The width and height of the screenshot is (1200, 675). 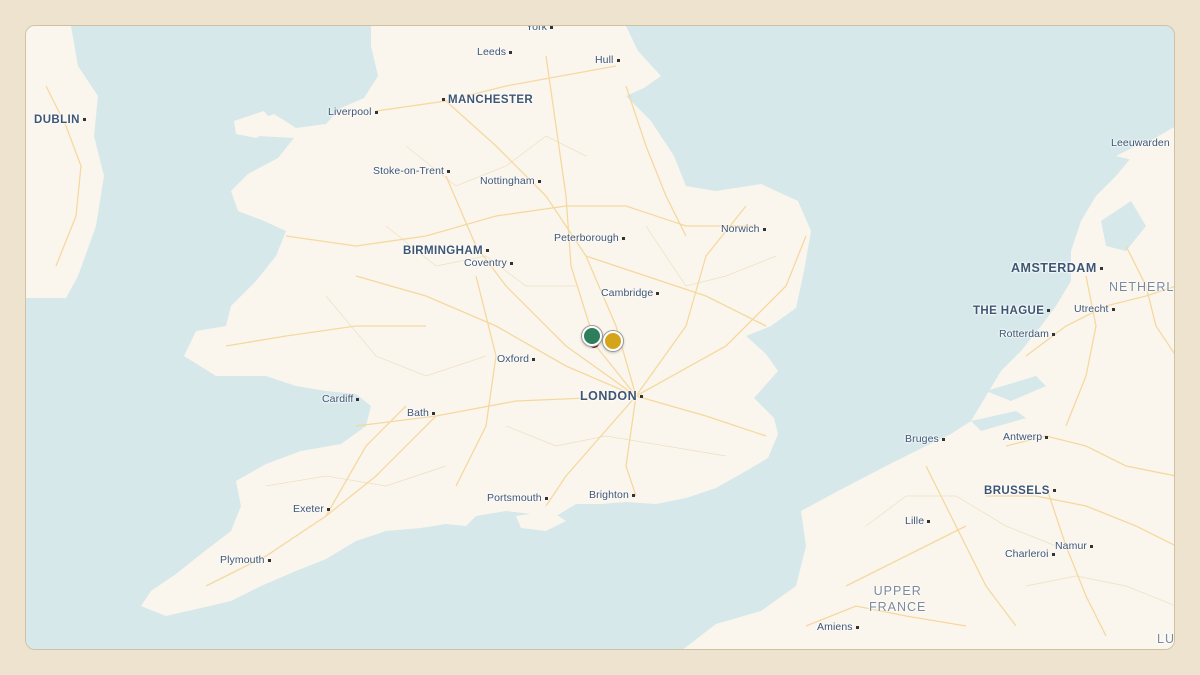 What do you see at coordinates (592, 336) in the screenshot?
I see `marker-green` at bounding box center [592, 336].